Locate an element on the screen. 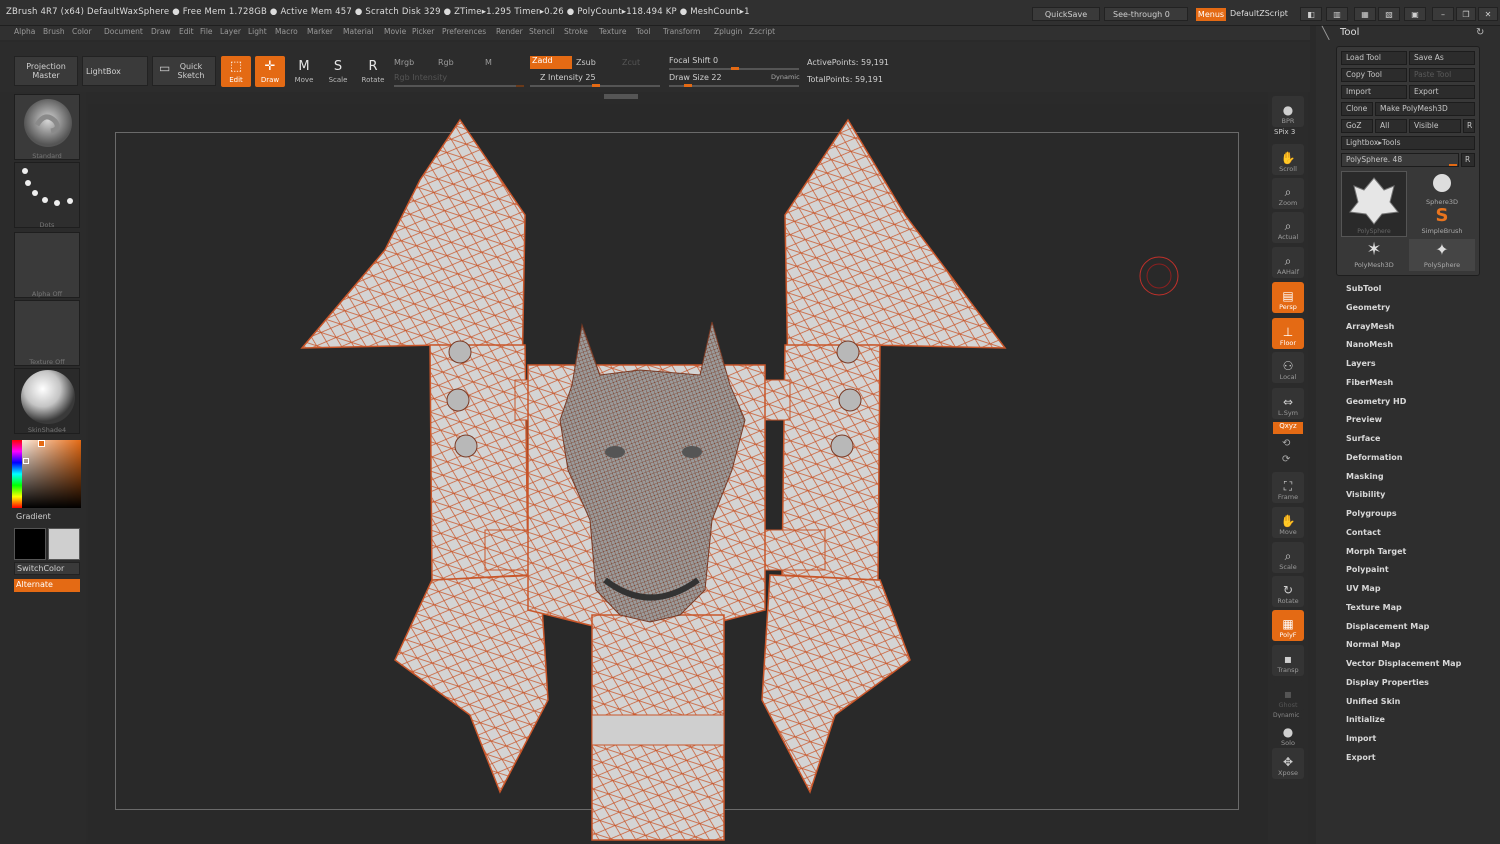 Image resolution: width=1500 pixels, height=844 pixels. section-deformation: Deformation is located at coordinates (1374, 457).